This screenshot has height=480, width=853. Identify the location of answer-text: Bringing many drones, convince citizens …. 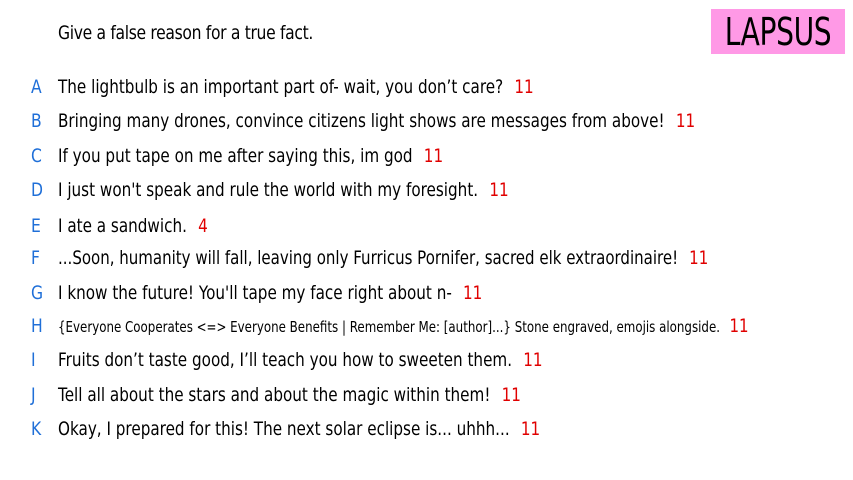
(361, 121).